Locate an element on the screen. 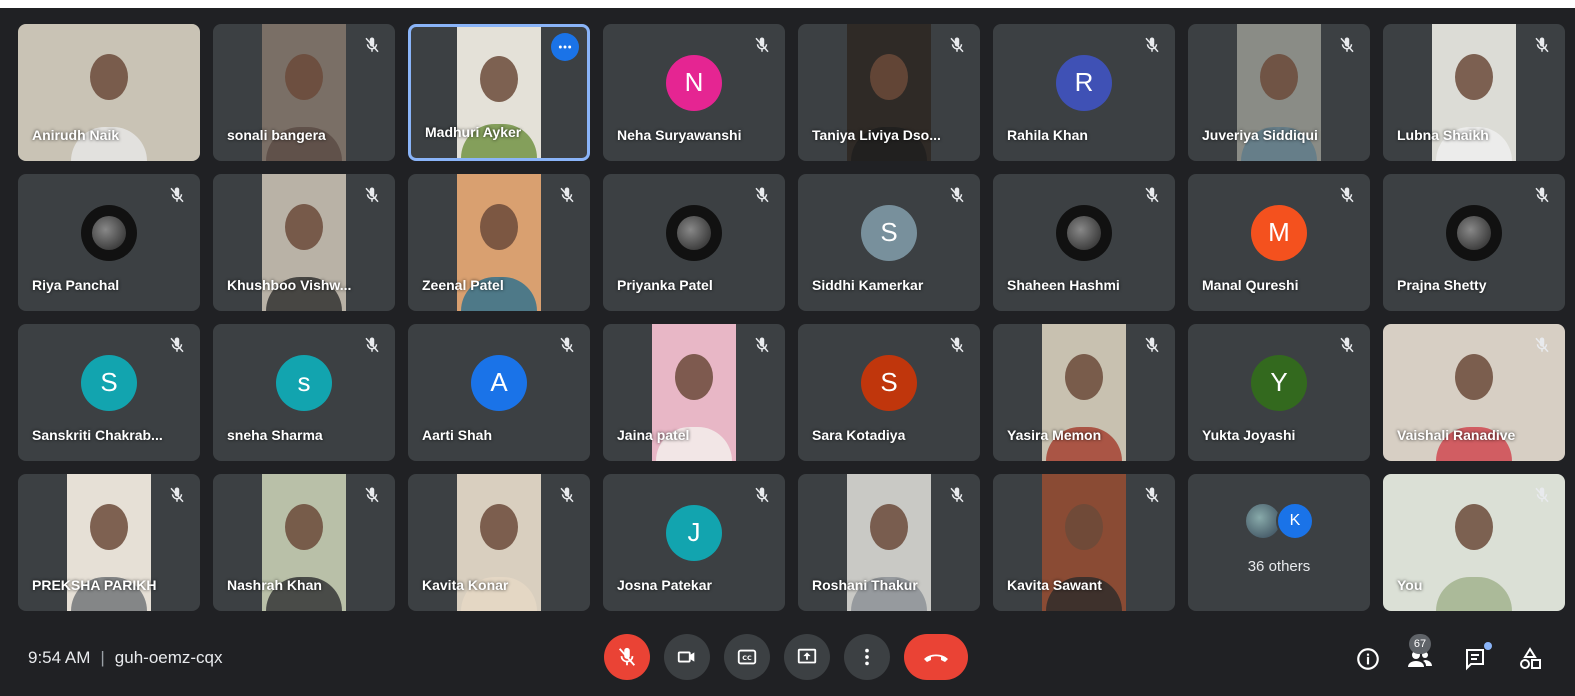 This screenshot has width=1575, height=696. participant-name: sonali bangera is located at coordinates (276, 135).